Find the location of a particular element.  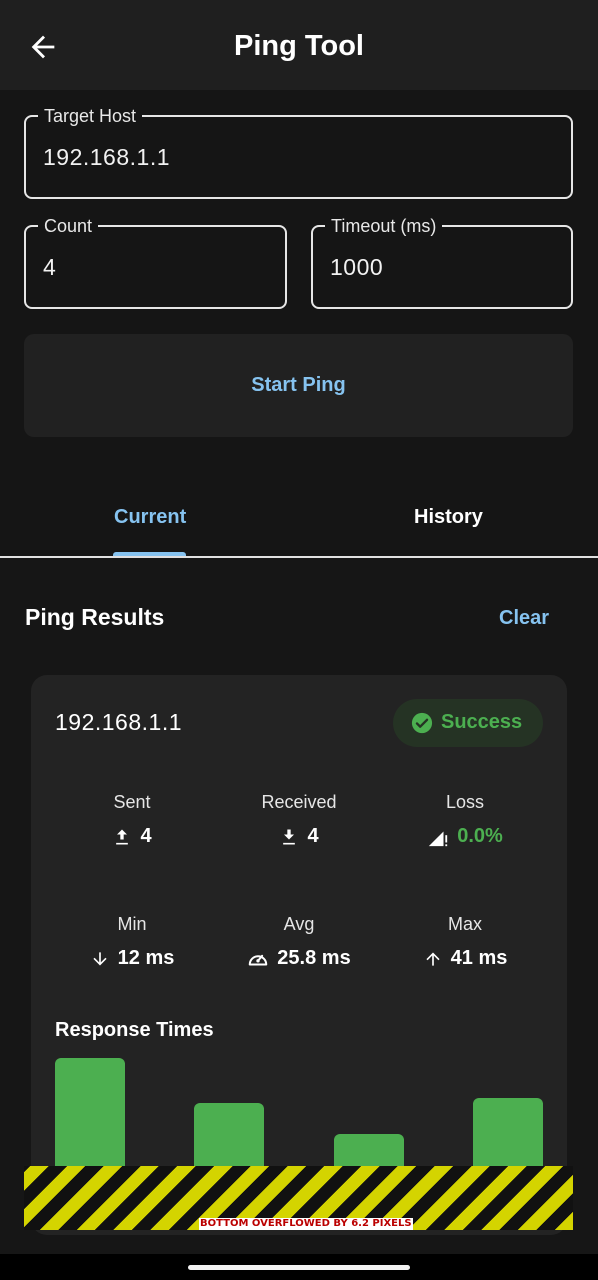

download-icon is located at coordinates (289, 836).